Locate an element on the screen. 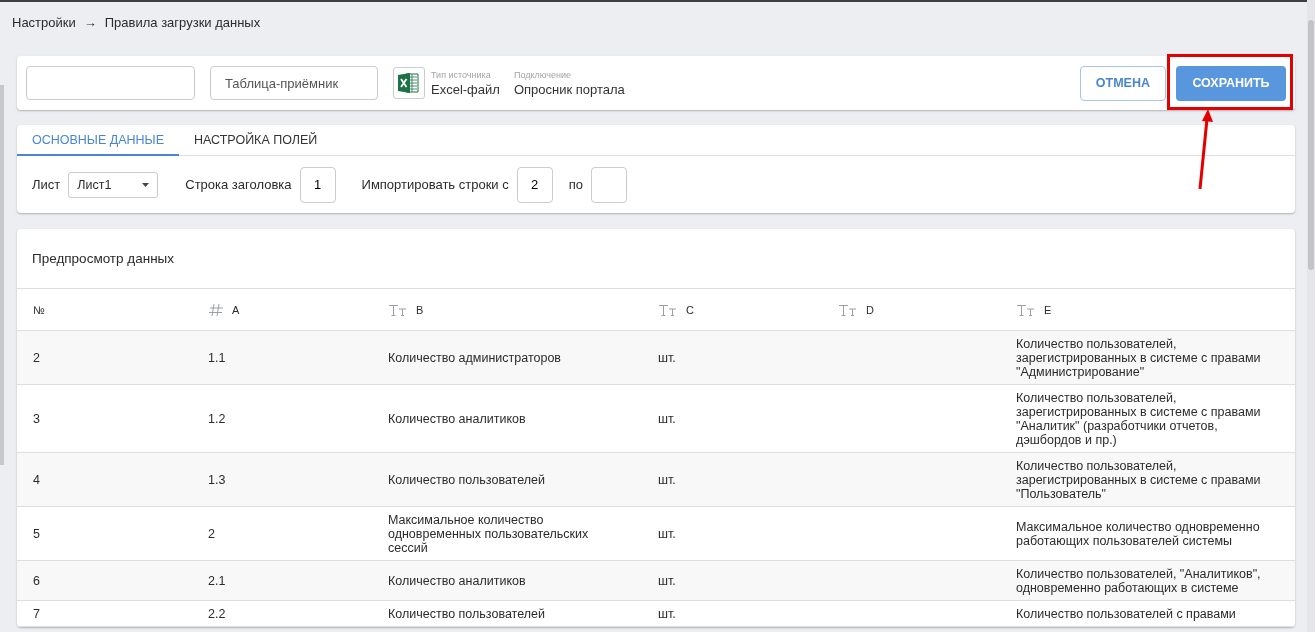  table-cell: Количество пользователей, "Аналитиков", одновременно работающих в системе is located at coordinates (1138, 581).